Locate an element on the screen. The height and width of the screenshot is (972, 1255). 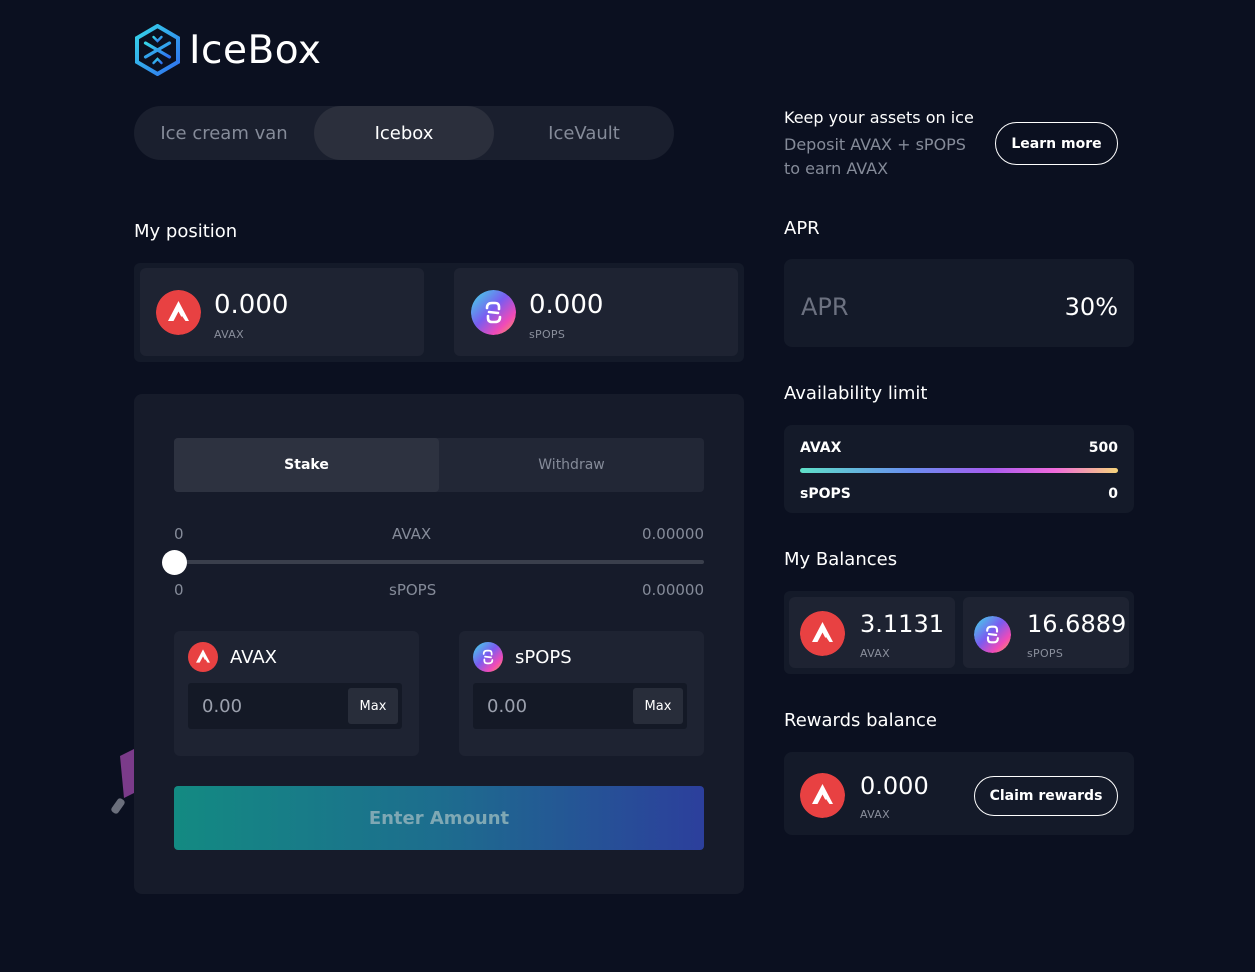
availability-avax-token: AVAX is located at coordinates (821, 448).